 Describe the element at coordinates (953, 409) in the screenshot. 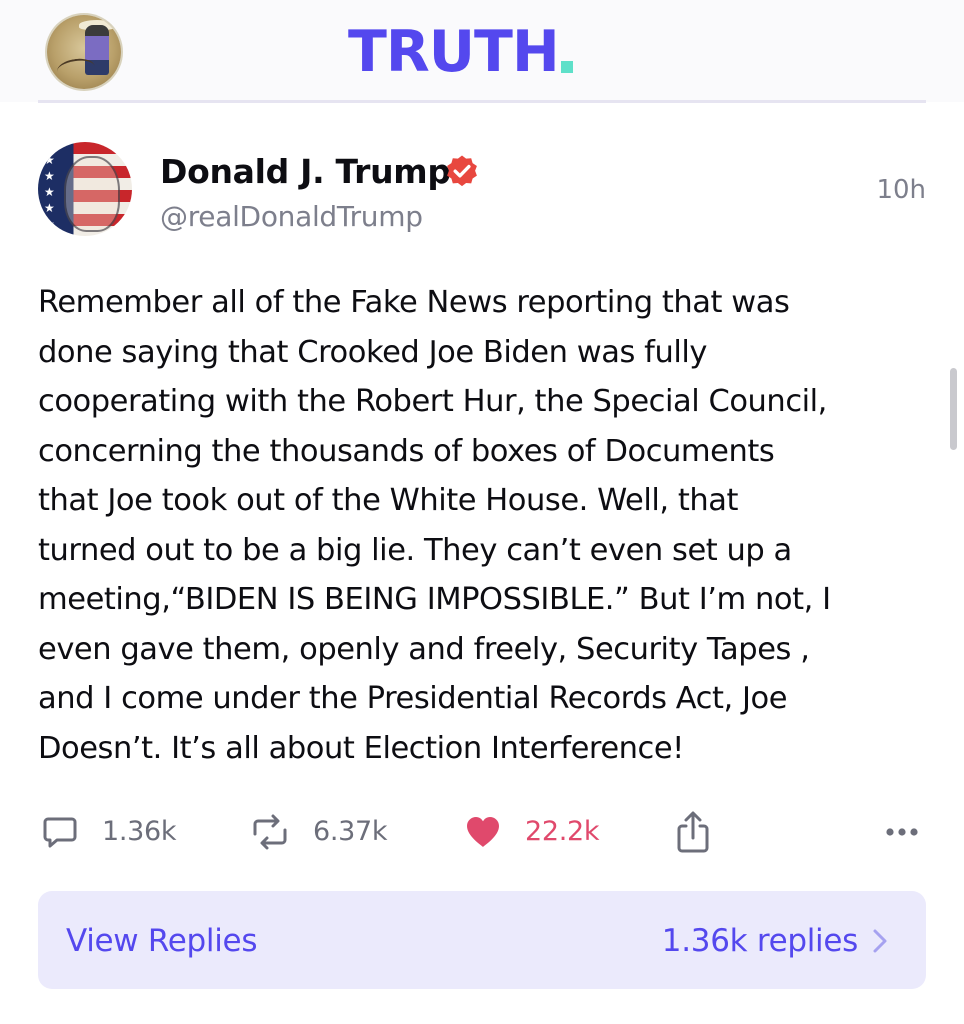

I see `scrollbar-thumb` at that location.